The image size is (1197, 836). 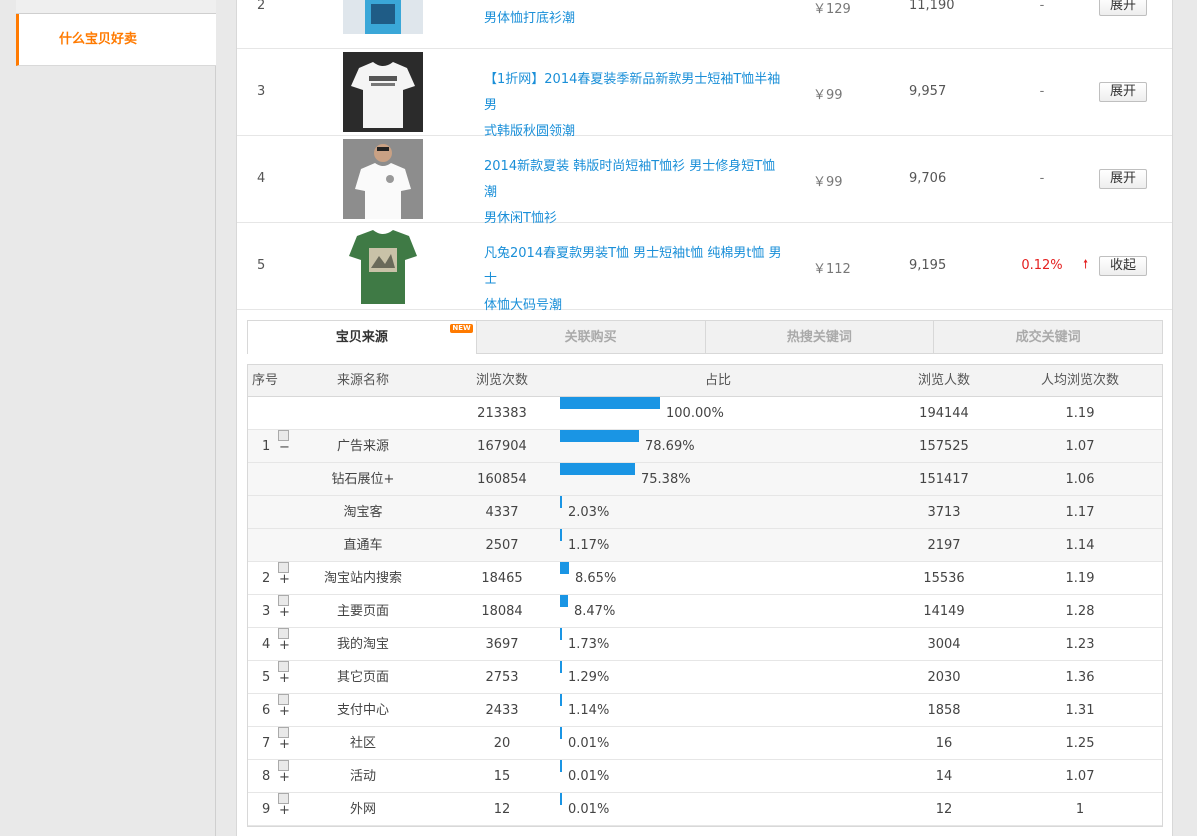 I want to click on visitors: 3004, so click(x=944, y=644).